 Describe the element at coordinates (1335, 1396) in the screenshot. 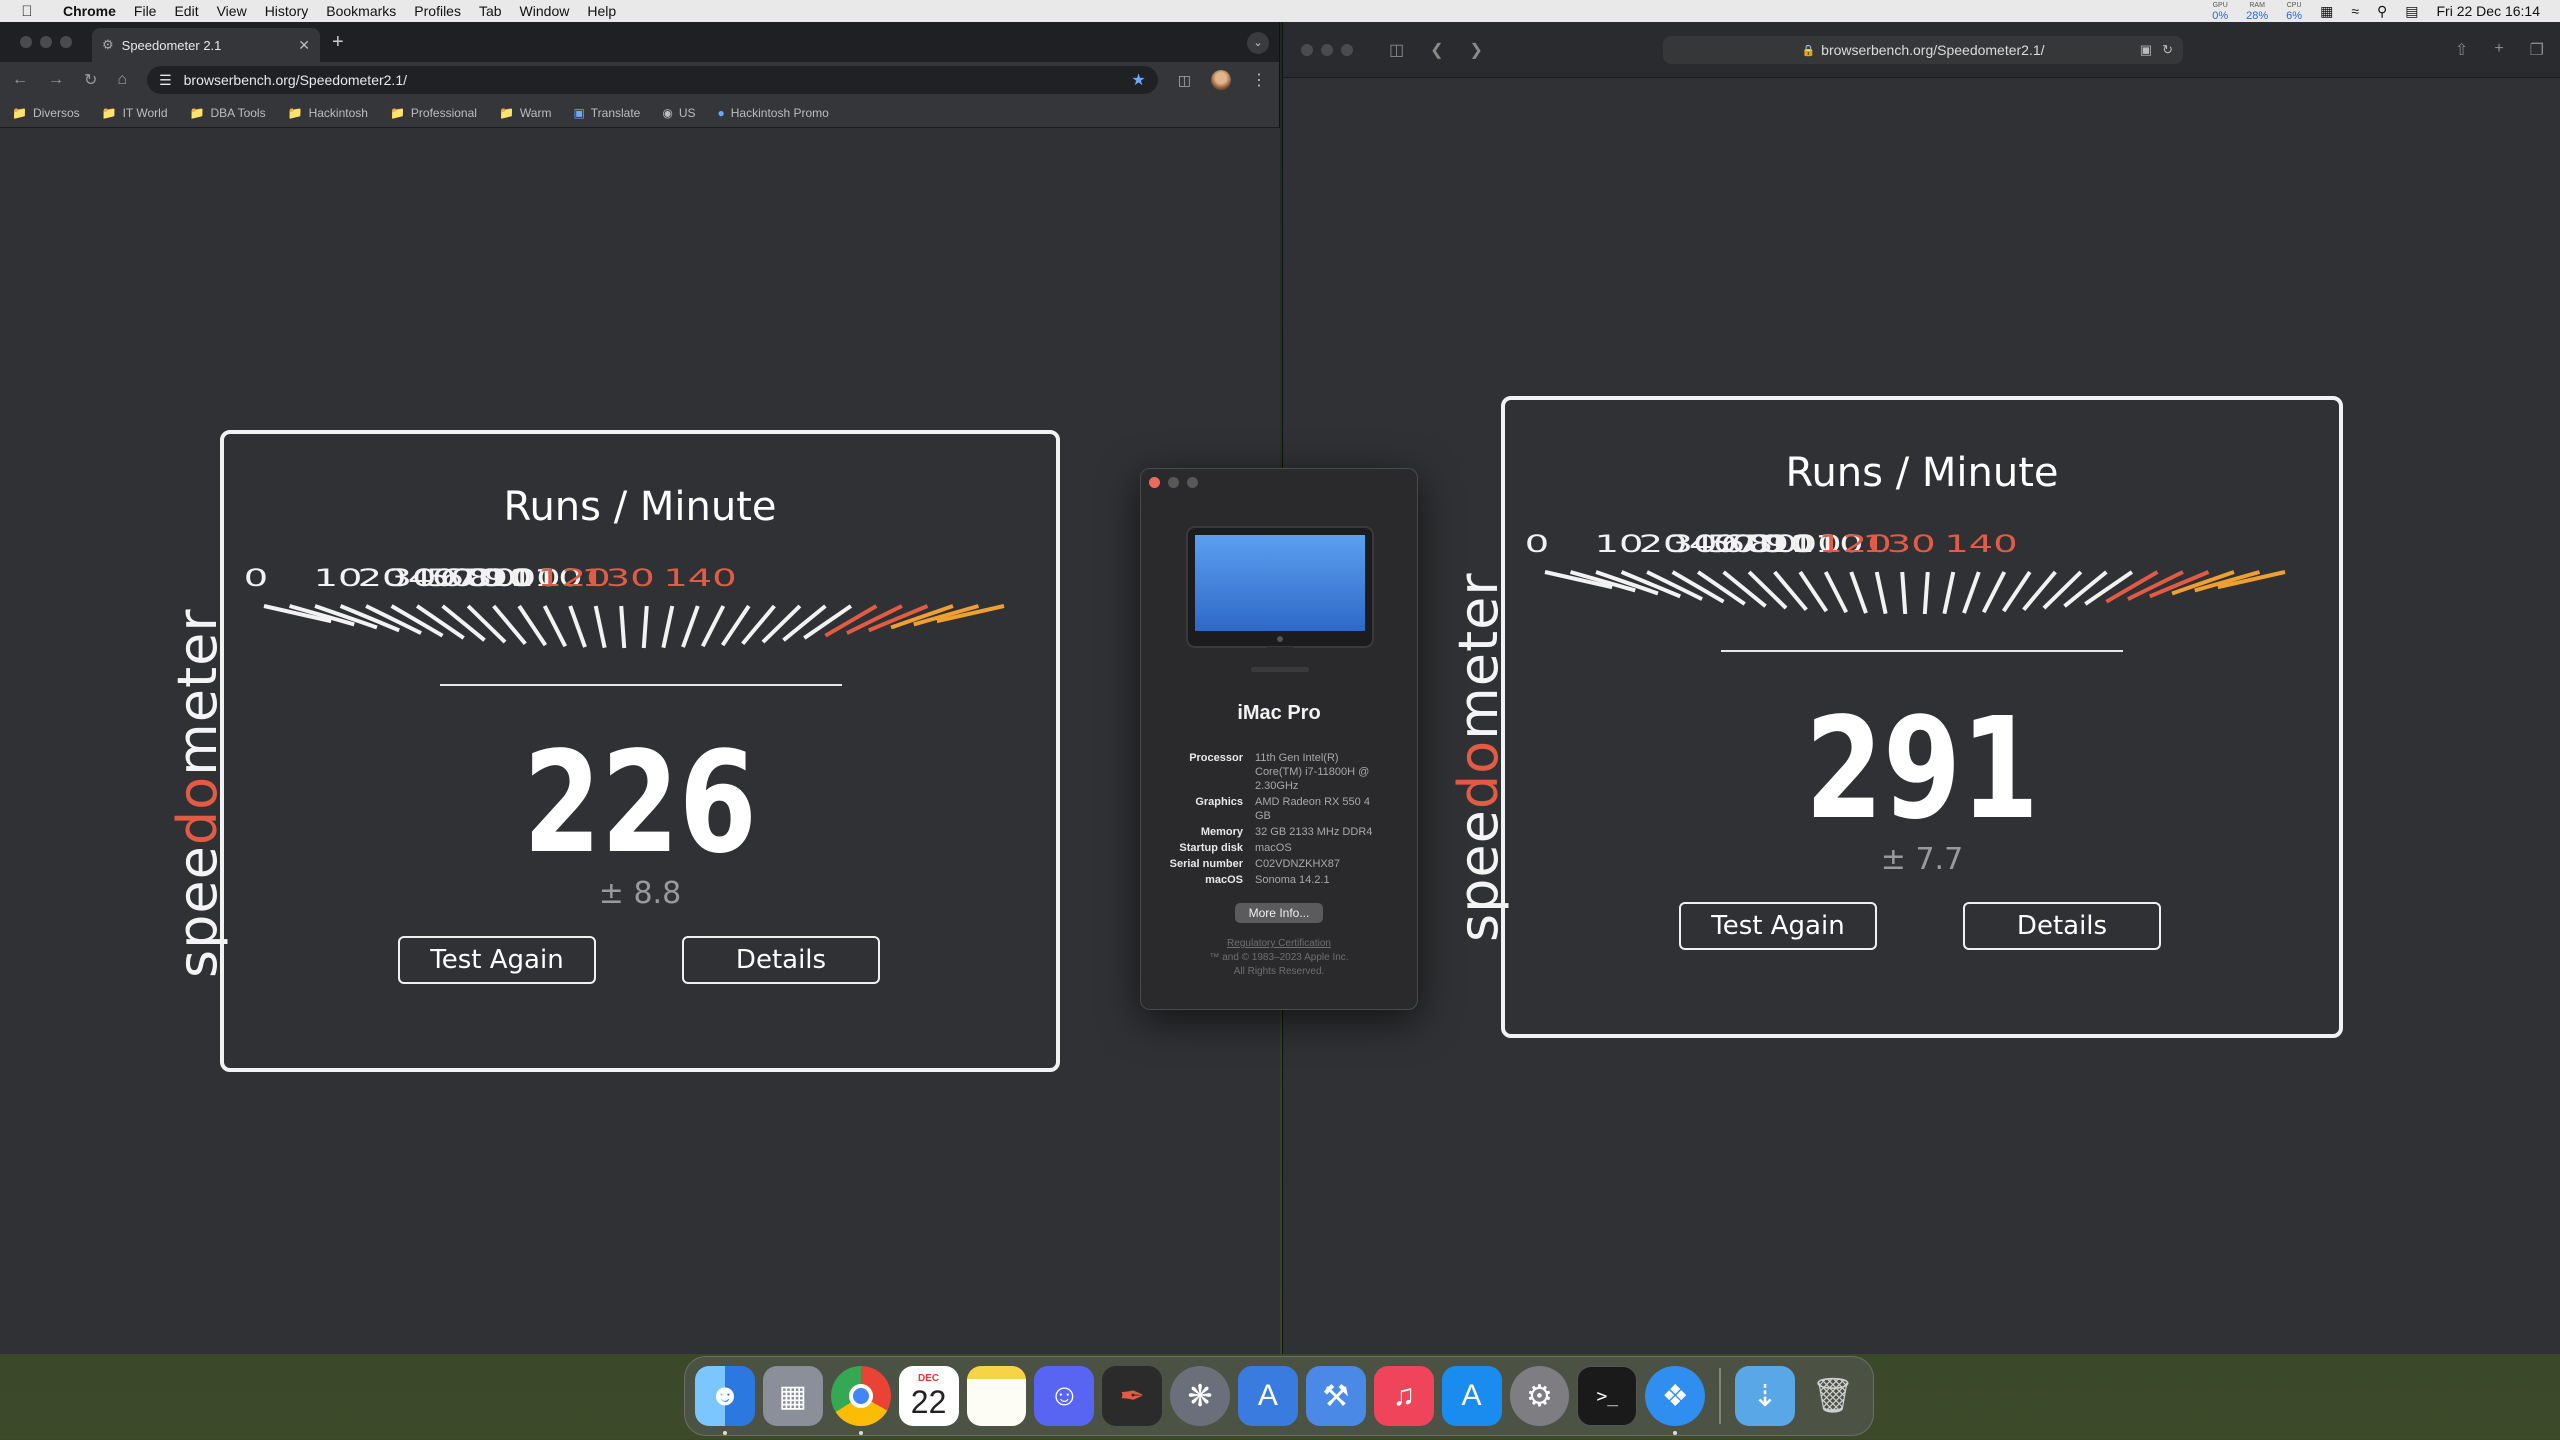

I see `hammer-icon: ⚒` at that location.